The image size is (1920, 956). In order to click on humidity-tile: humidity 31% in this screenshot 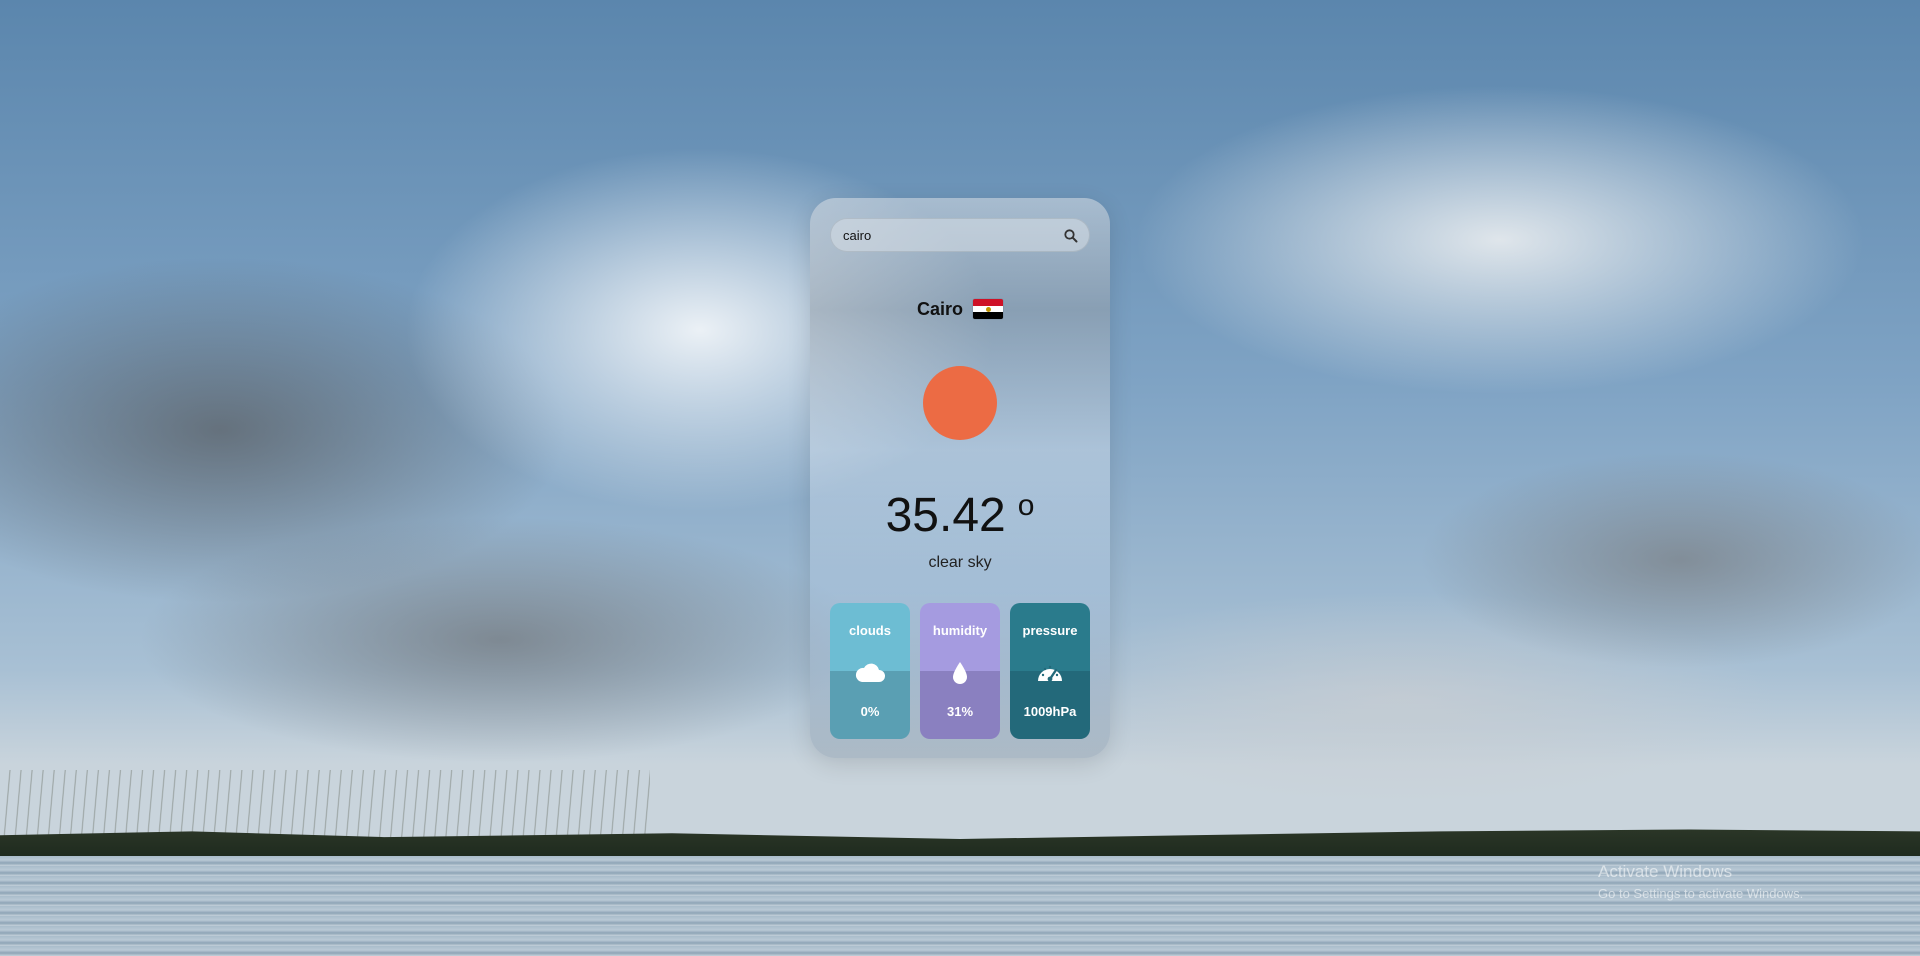, I will do `click(960, 671)`.